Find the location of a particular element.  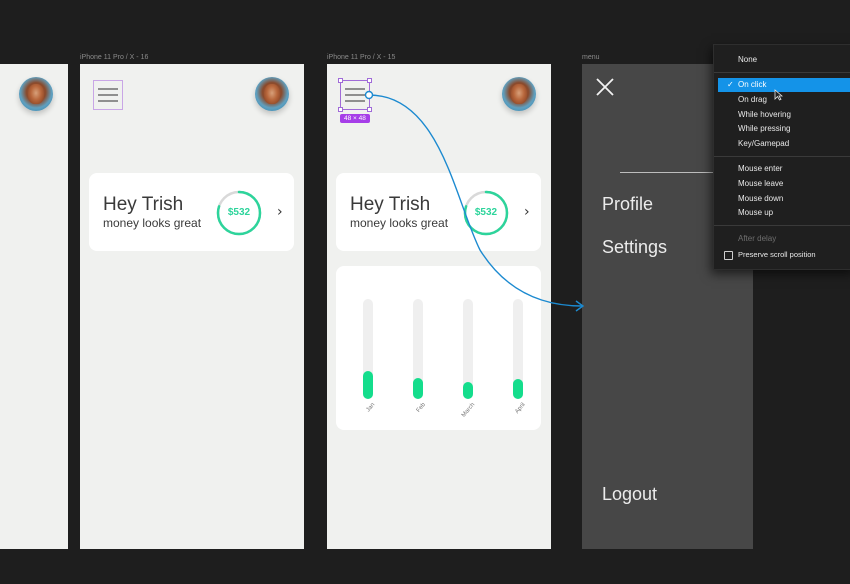

mouse-cursor-icon is located at coordinates (778, 95).